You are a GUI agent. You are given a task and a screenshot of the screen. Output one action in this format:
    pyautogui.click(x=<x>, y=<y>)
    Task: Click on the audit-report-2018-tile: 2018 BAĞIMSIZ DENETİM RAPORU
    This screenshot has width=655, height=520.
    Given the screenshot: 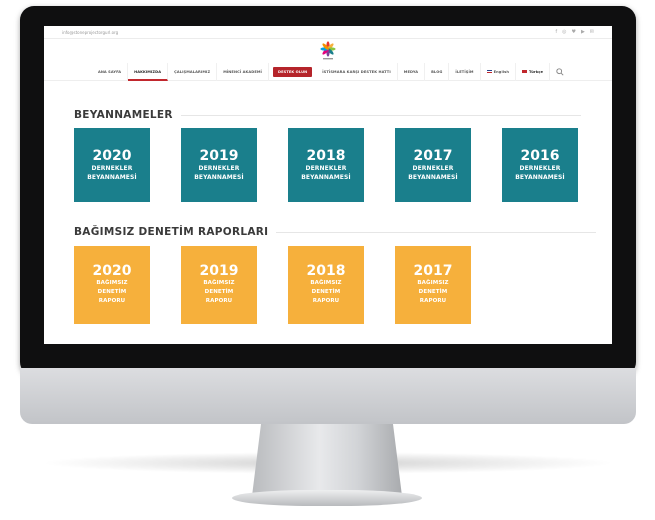 What is the action you would take?
    pyautogui.click(x=326, y=285)
    